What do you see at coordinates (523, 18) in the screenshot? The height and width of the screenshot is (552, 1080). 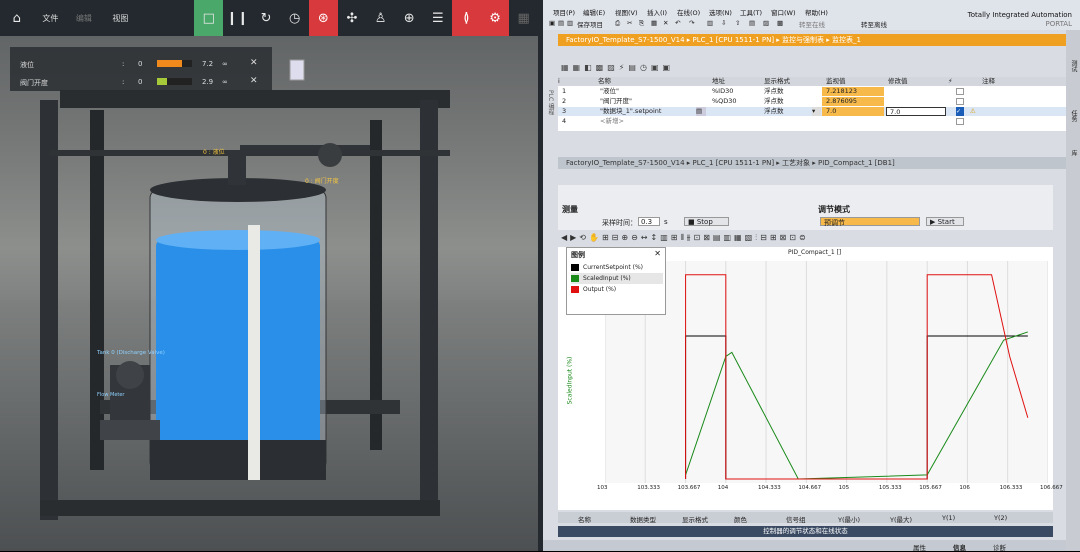 I see `grid-icon: ▦` at bounding box center [523, 18].